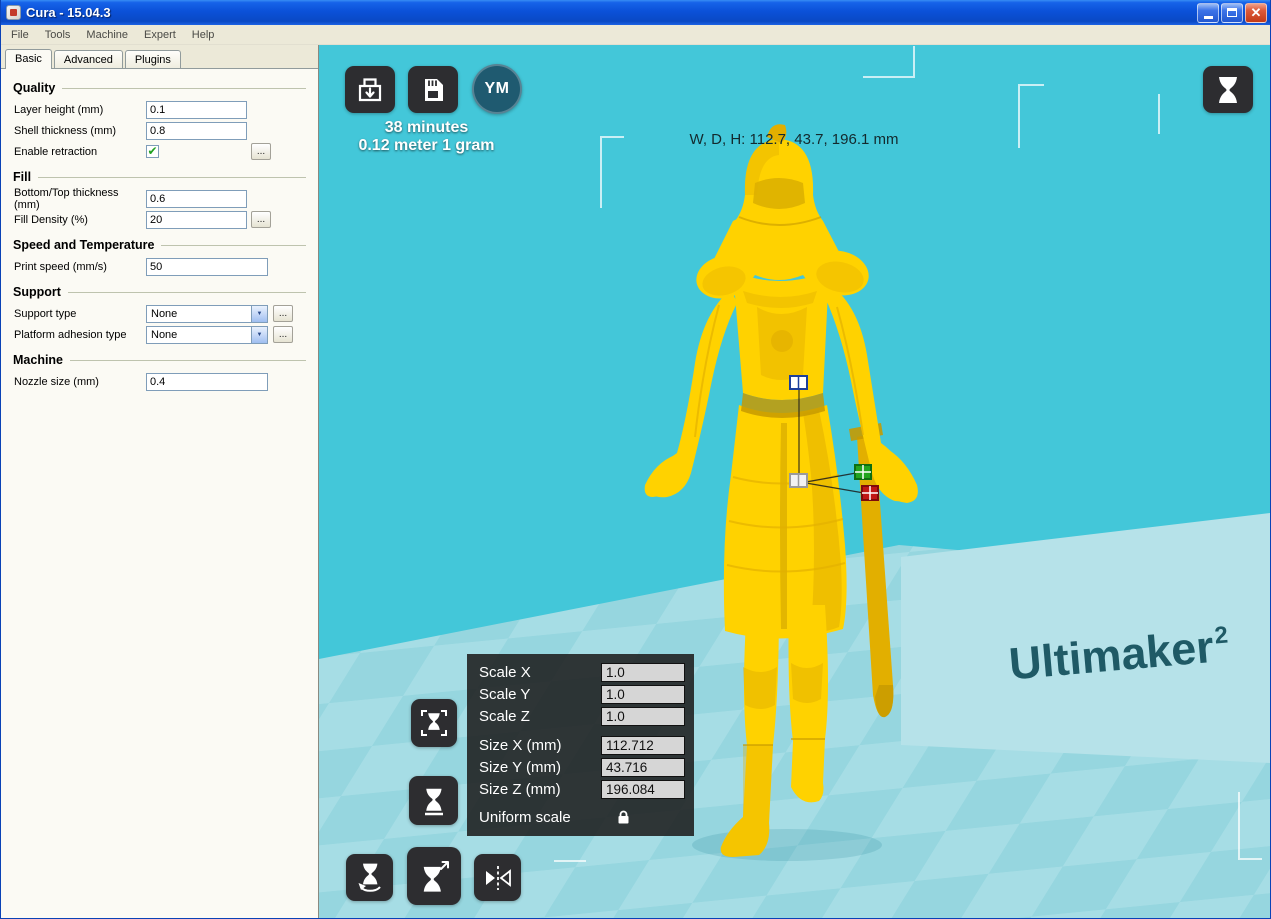  I want to click on scale-reset-button, so click(433, 800).